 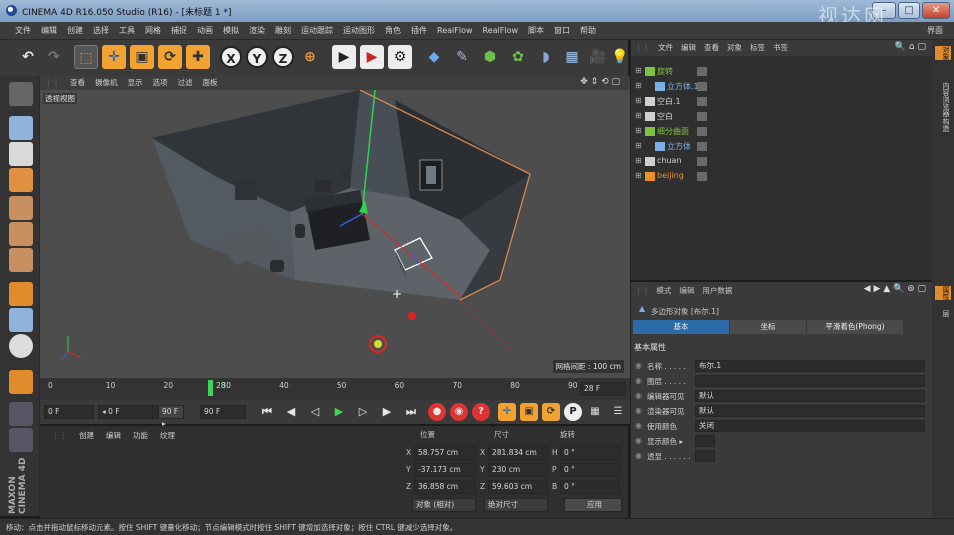 What do you see at coordinates (462, 57) in the screenshot?
I see `spline-pen-icon: ✎` at bounding box center [462, 57].